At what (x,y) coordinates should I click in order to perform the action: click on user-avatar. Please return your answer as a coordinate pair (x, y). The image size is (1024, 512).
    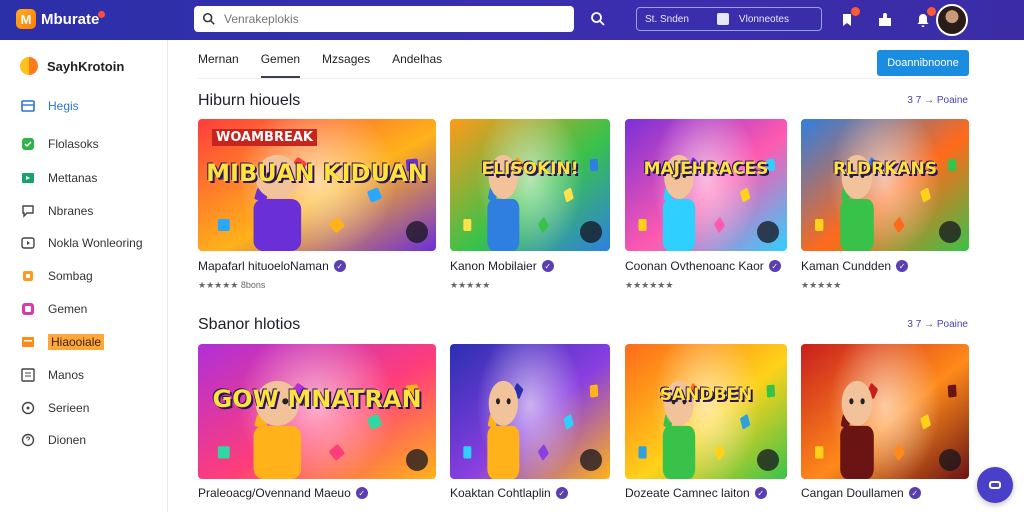
    Looking at the image, I should click on (952, 20).